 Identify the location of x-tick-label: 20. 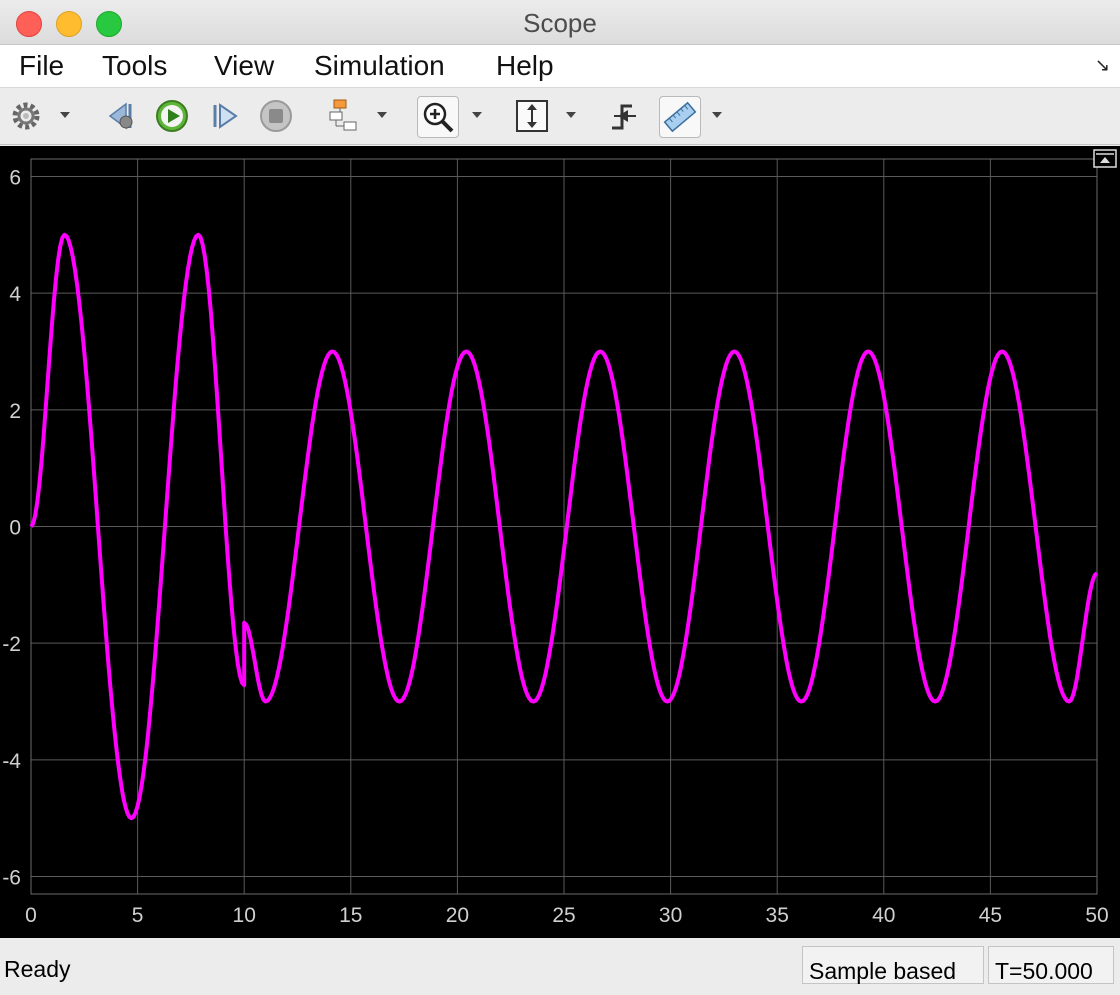
(457, 915).